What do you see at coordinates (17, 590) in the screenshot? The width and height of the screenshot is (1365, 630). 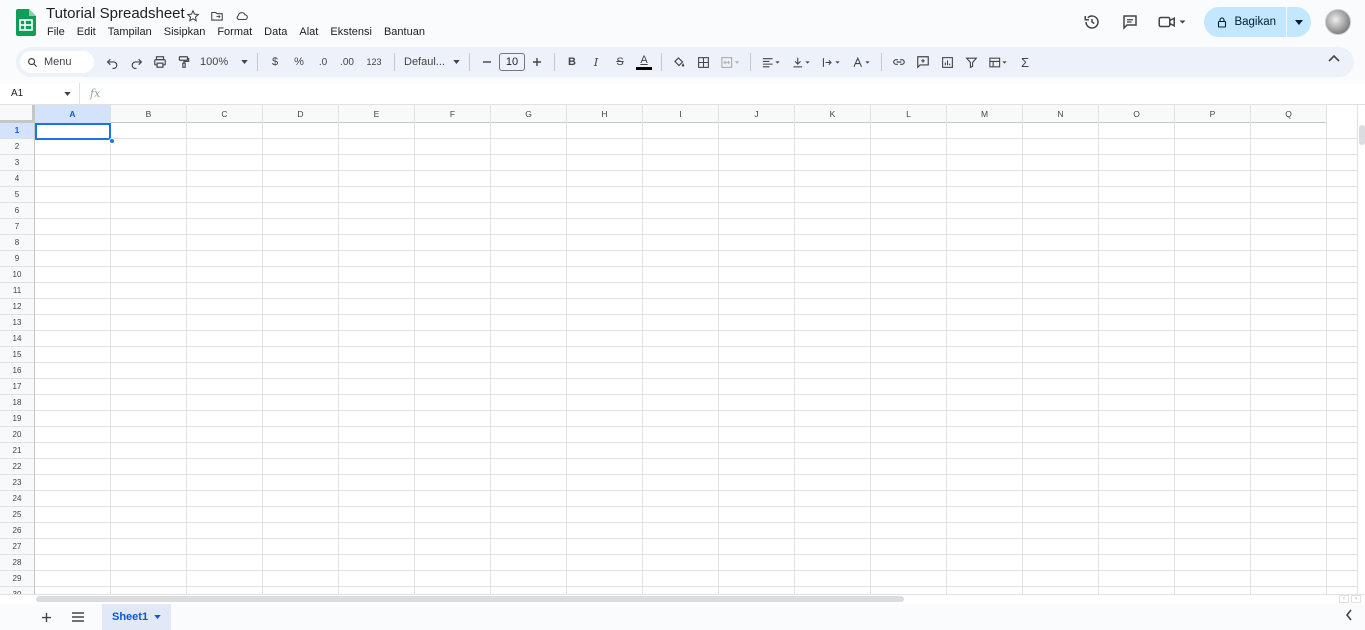 I see `row-header-30: 30` at bounding box center [17, 590].